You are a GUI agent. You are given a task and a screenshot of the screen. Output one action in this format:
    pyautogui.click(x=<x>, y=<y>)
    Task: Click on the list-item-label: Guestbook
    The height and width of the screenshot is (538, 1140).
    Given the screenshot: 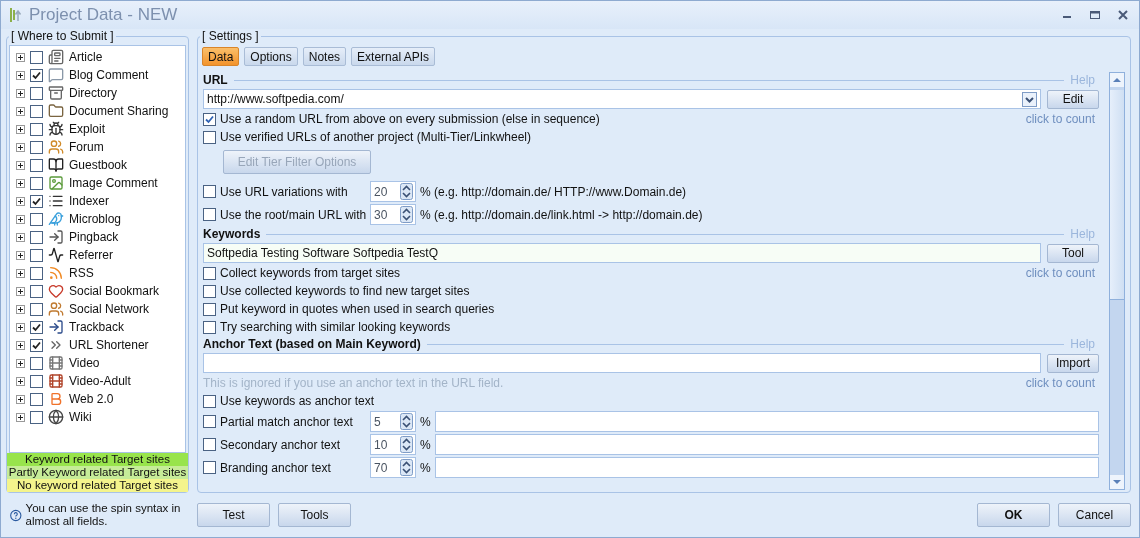 What is the action you would take?
    pyautogui.click(x=98, y=165)
    